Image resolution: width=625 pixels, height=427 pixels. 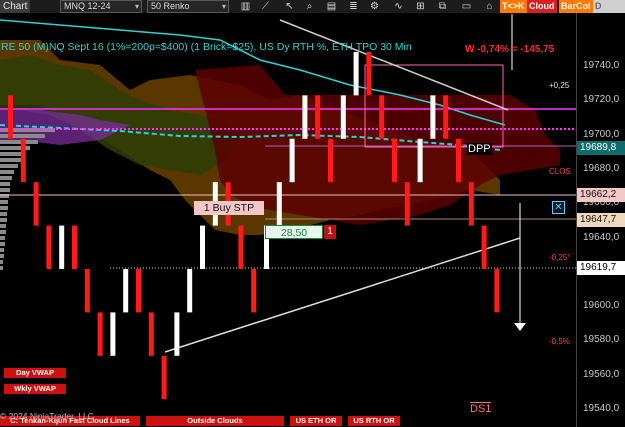 What do you see at coordinates (479, 149) in the screenshot?
I see `dpp-label: DPP` at bounding box center [479, 149].